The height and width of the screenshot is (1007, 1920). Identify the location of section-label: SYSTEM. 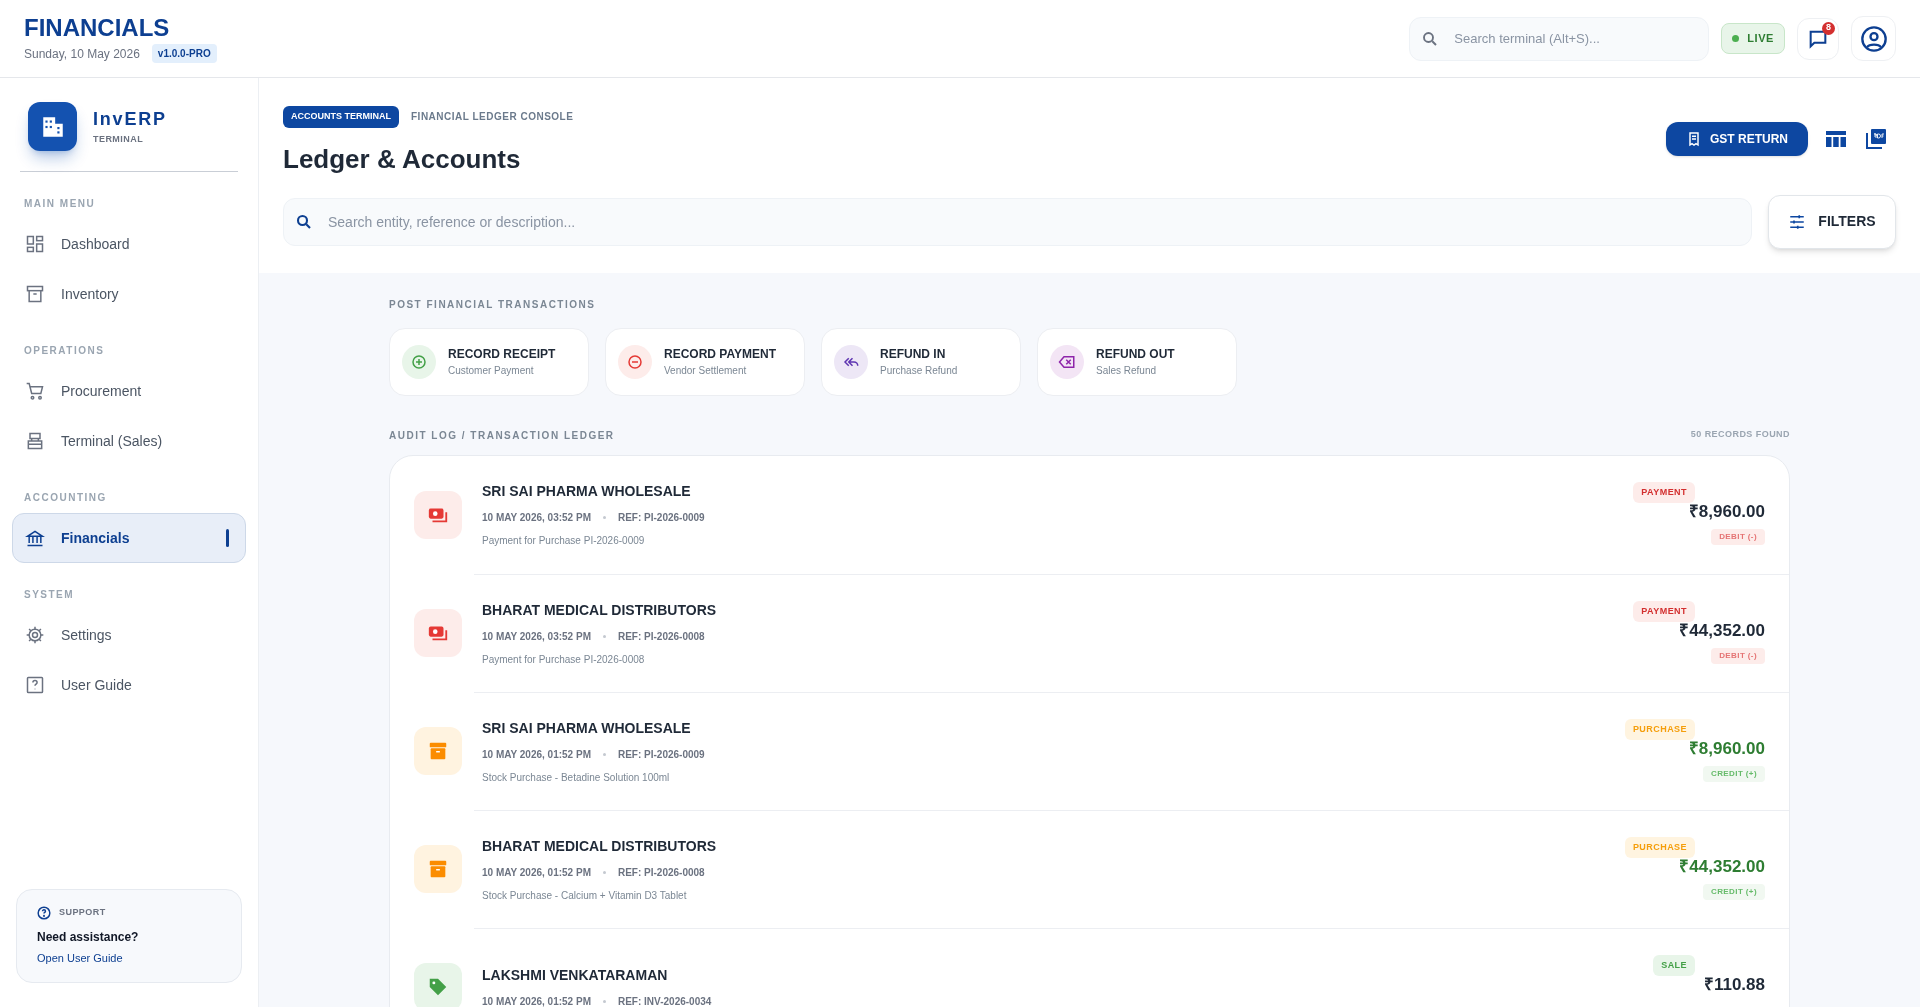
(49, 595).